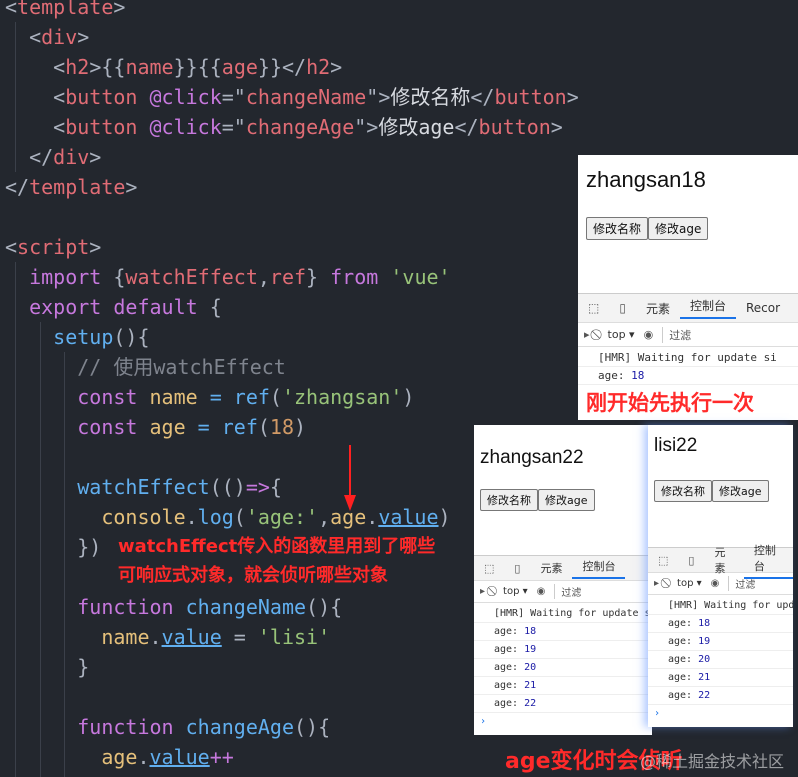 The width and height of the screenshot is (798, 777). What do you see at coordinates (292, 337) in the screenshot?
I see `code-line: setup(){` at bounding box center [292, 337].